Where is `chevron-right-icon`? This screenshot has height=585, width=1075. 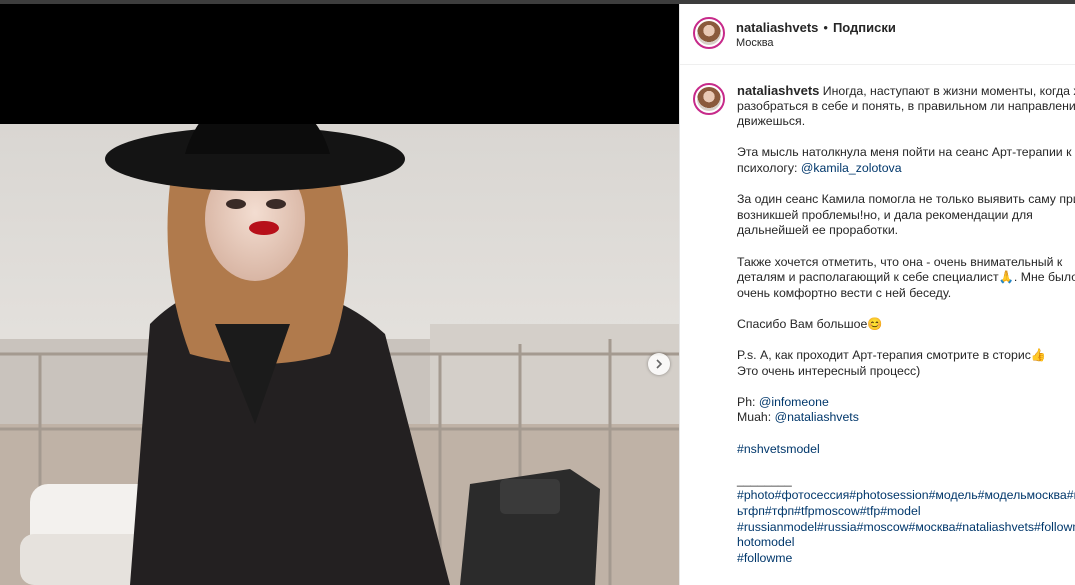
chevron-right-icon is located at coordinates (659, 364).